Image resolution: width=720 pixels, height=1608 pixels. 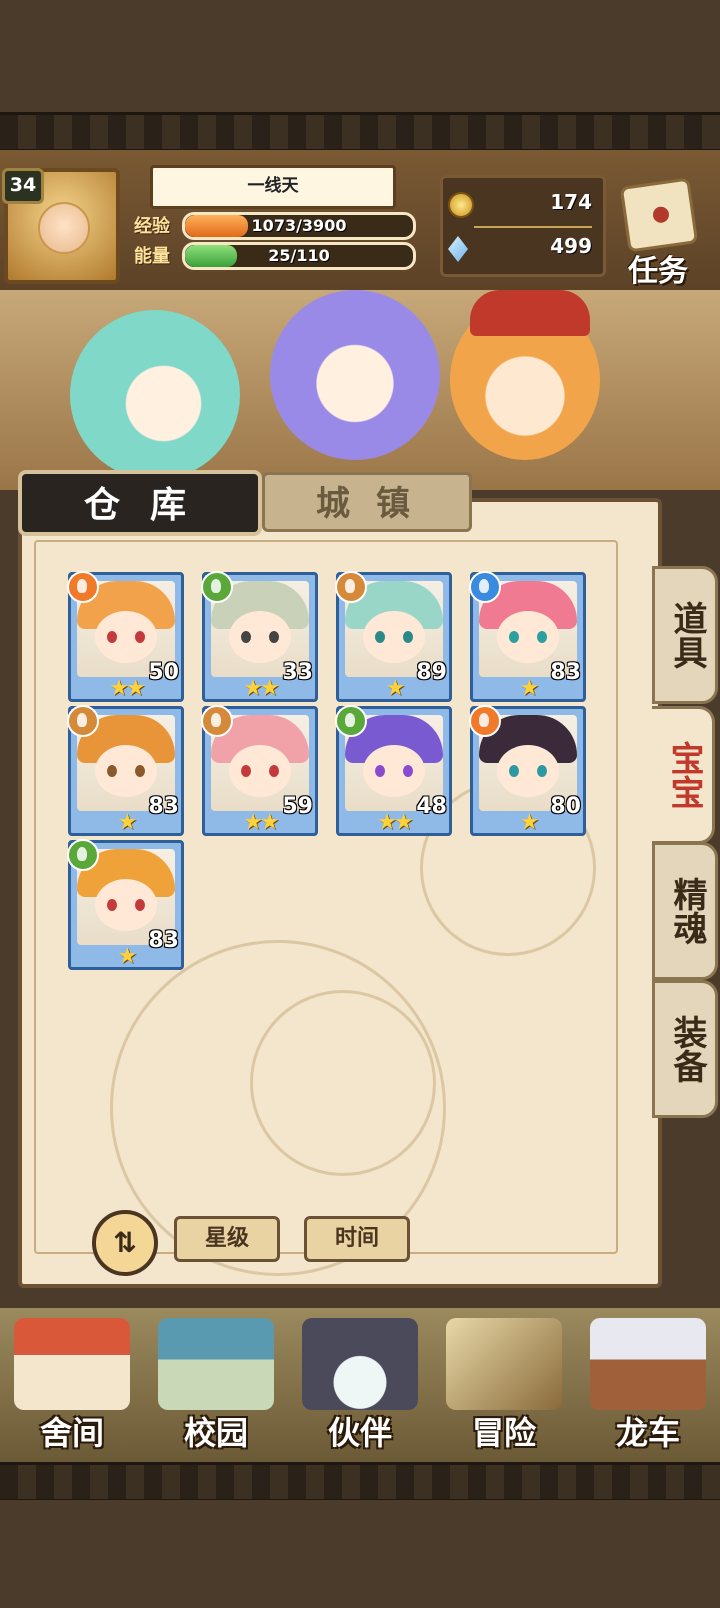 What do you see at coordinates (571, 246) in the screenshot?
I see `gem-count: 499` at bounding box center [571, 246].